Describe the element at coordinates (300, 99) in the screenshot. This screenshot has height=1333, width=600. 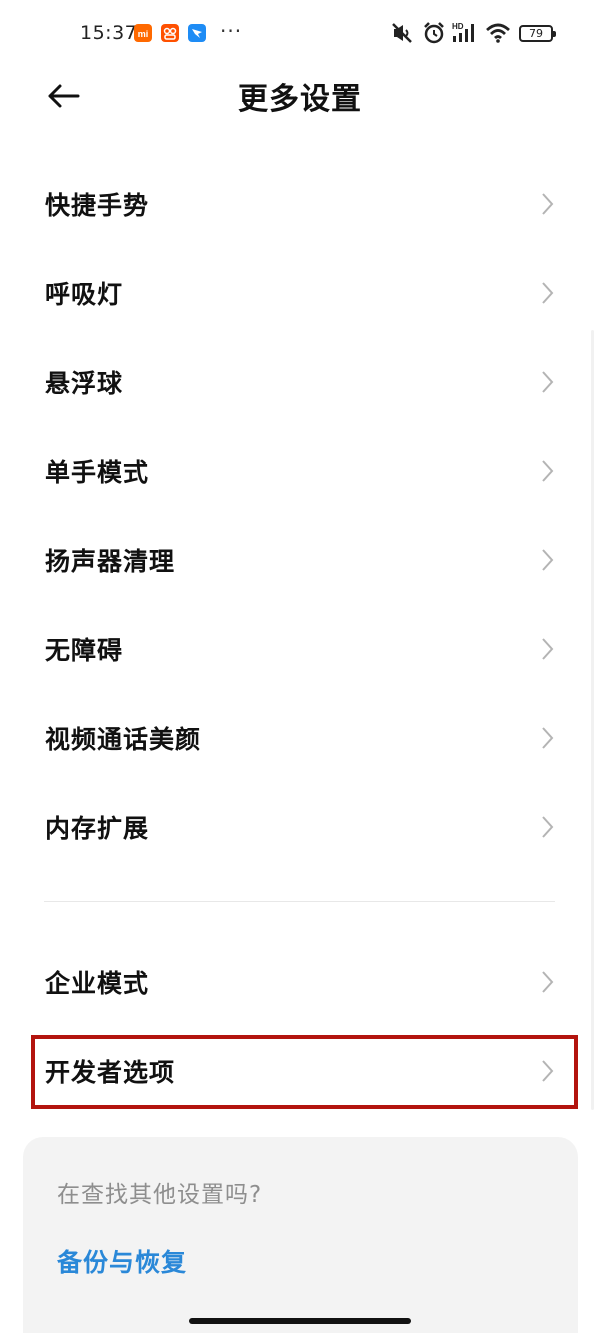
I see `page-title: 更多设置` at that location.